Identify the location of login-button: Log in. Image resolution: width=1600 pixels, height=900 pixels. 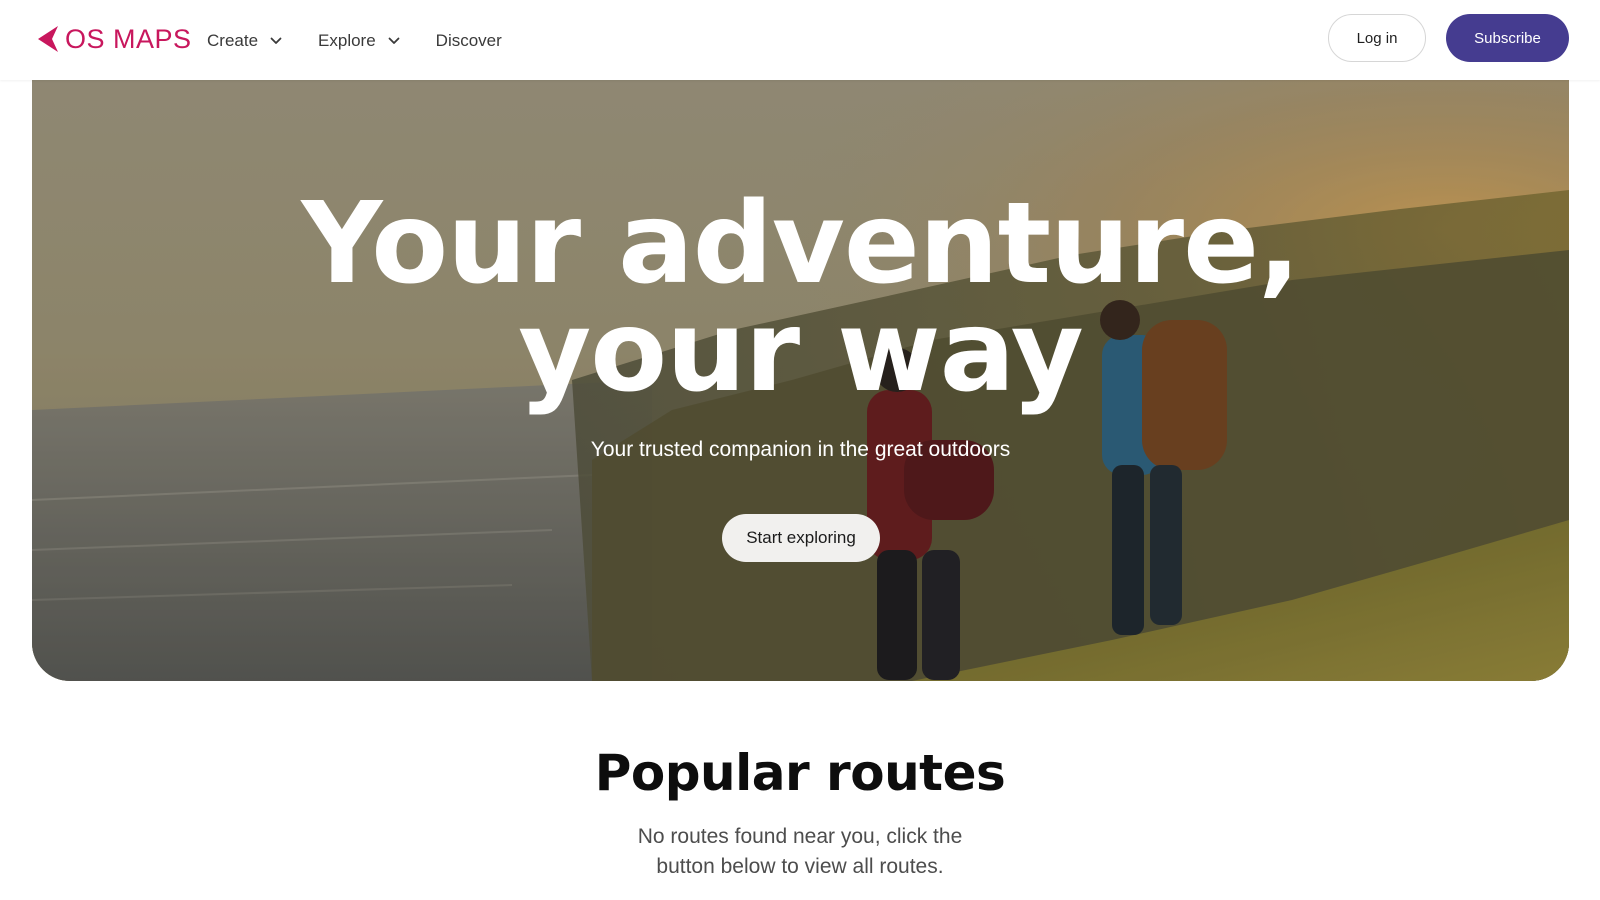
(1377, 38).